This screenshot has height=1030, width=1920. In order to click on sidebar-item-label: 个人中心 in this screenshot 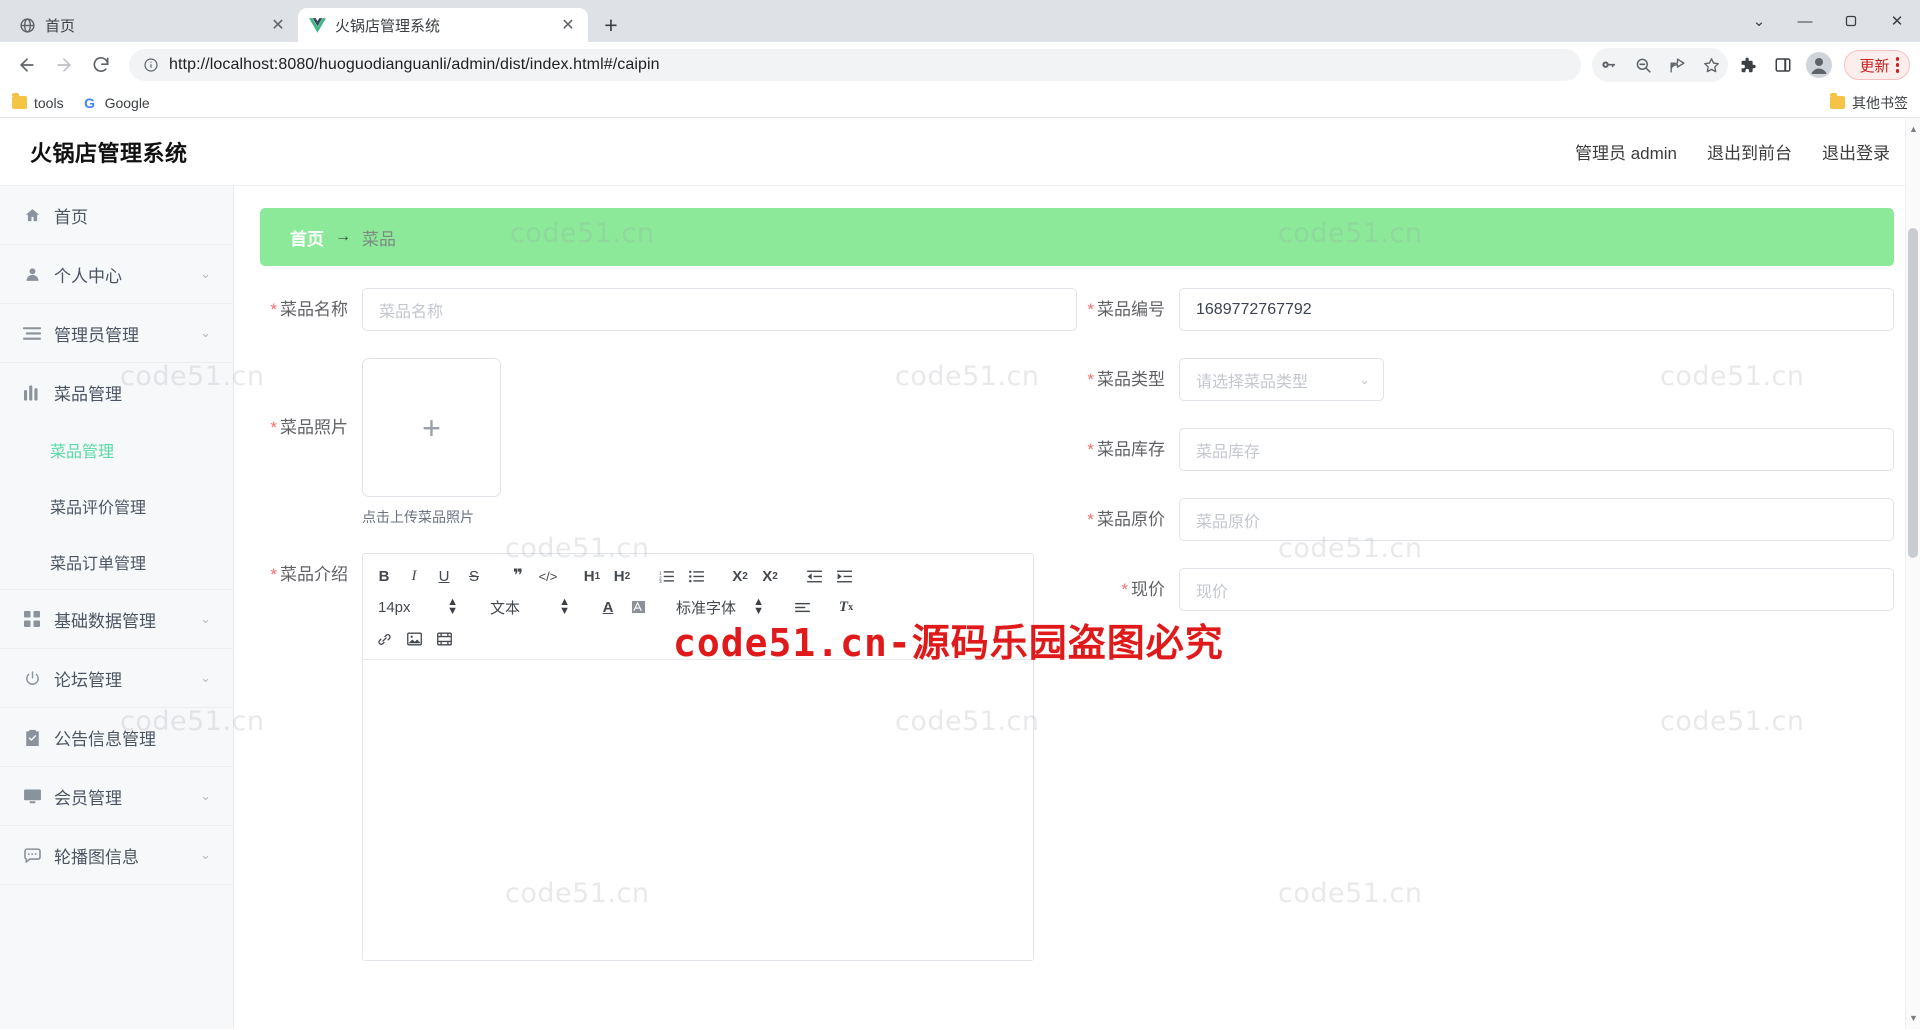, I will do `click(88, 276)`.